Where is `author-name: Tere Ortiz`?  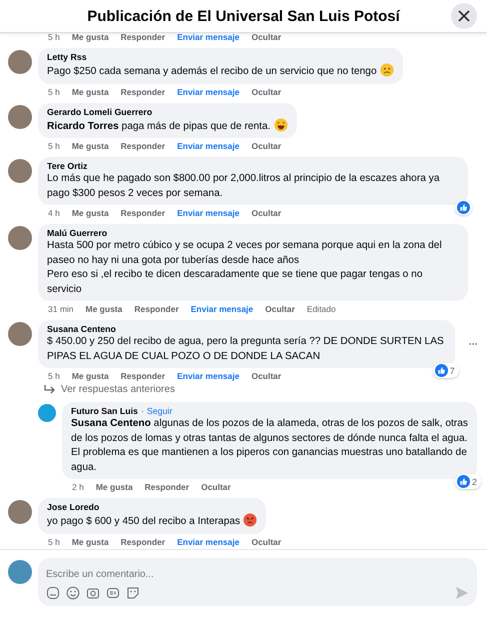
author-name: Tere Ortiz is located at coordinates (67, 166).